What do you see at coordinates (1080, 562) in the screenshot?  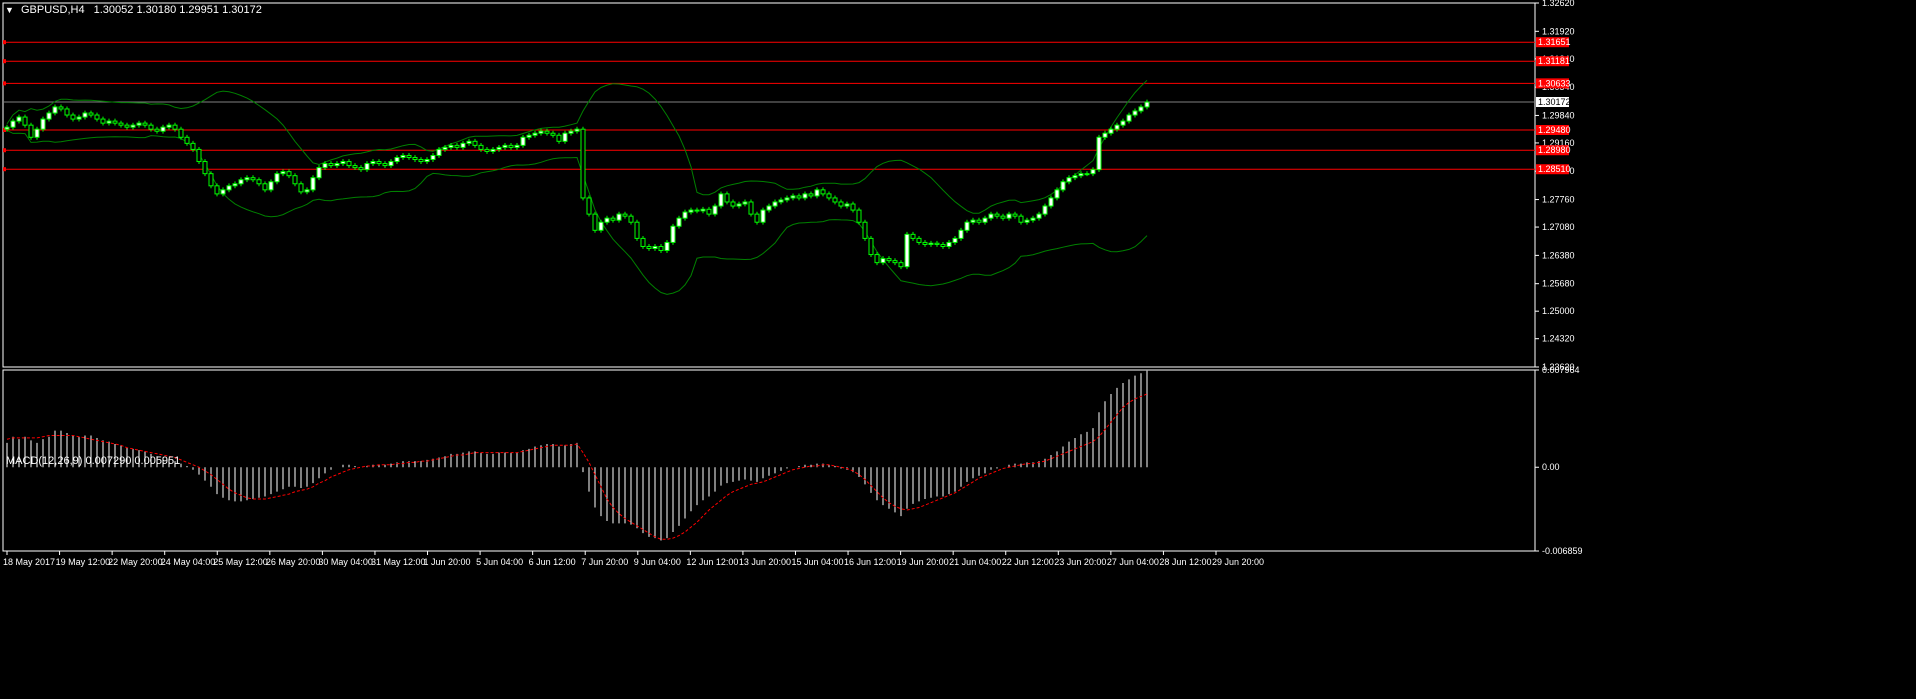 I see `time-axis-label: 23 Jun 20:00` at bounding box center [1080, 562].